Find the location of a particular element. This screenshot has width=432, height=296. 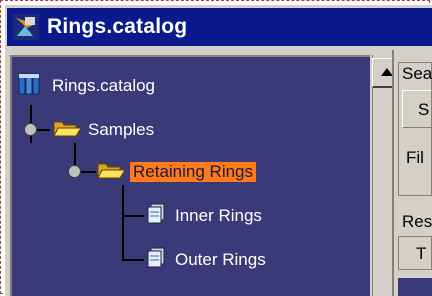

collapse-node-samples is located at coordinates (30, 129).